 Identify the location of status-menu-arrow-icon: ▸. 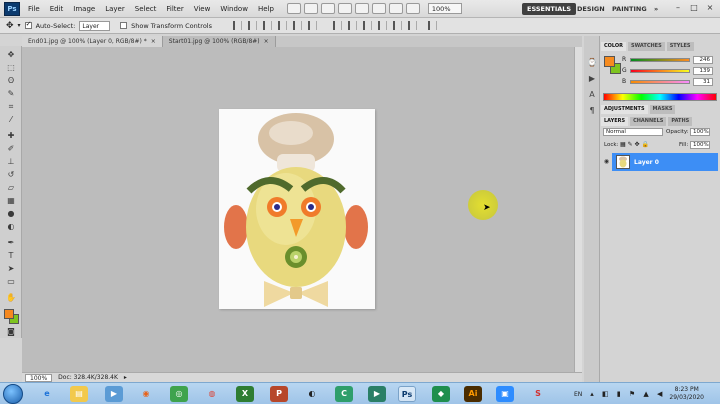
(125, 377).